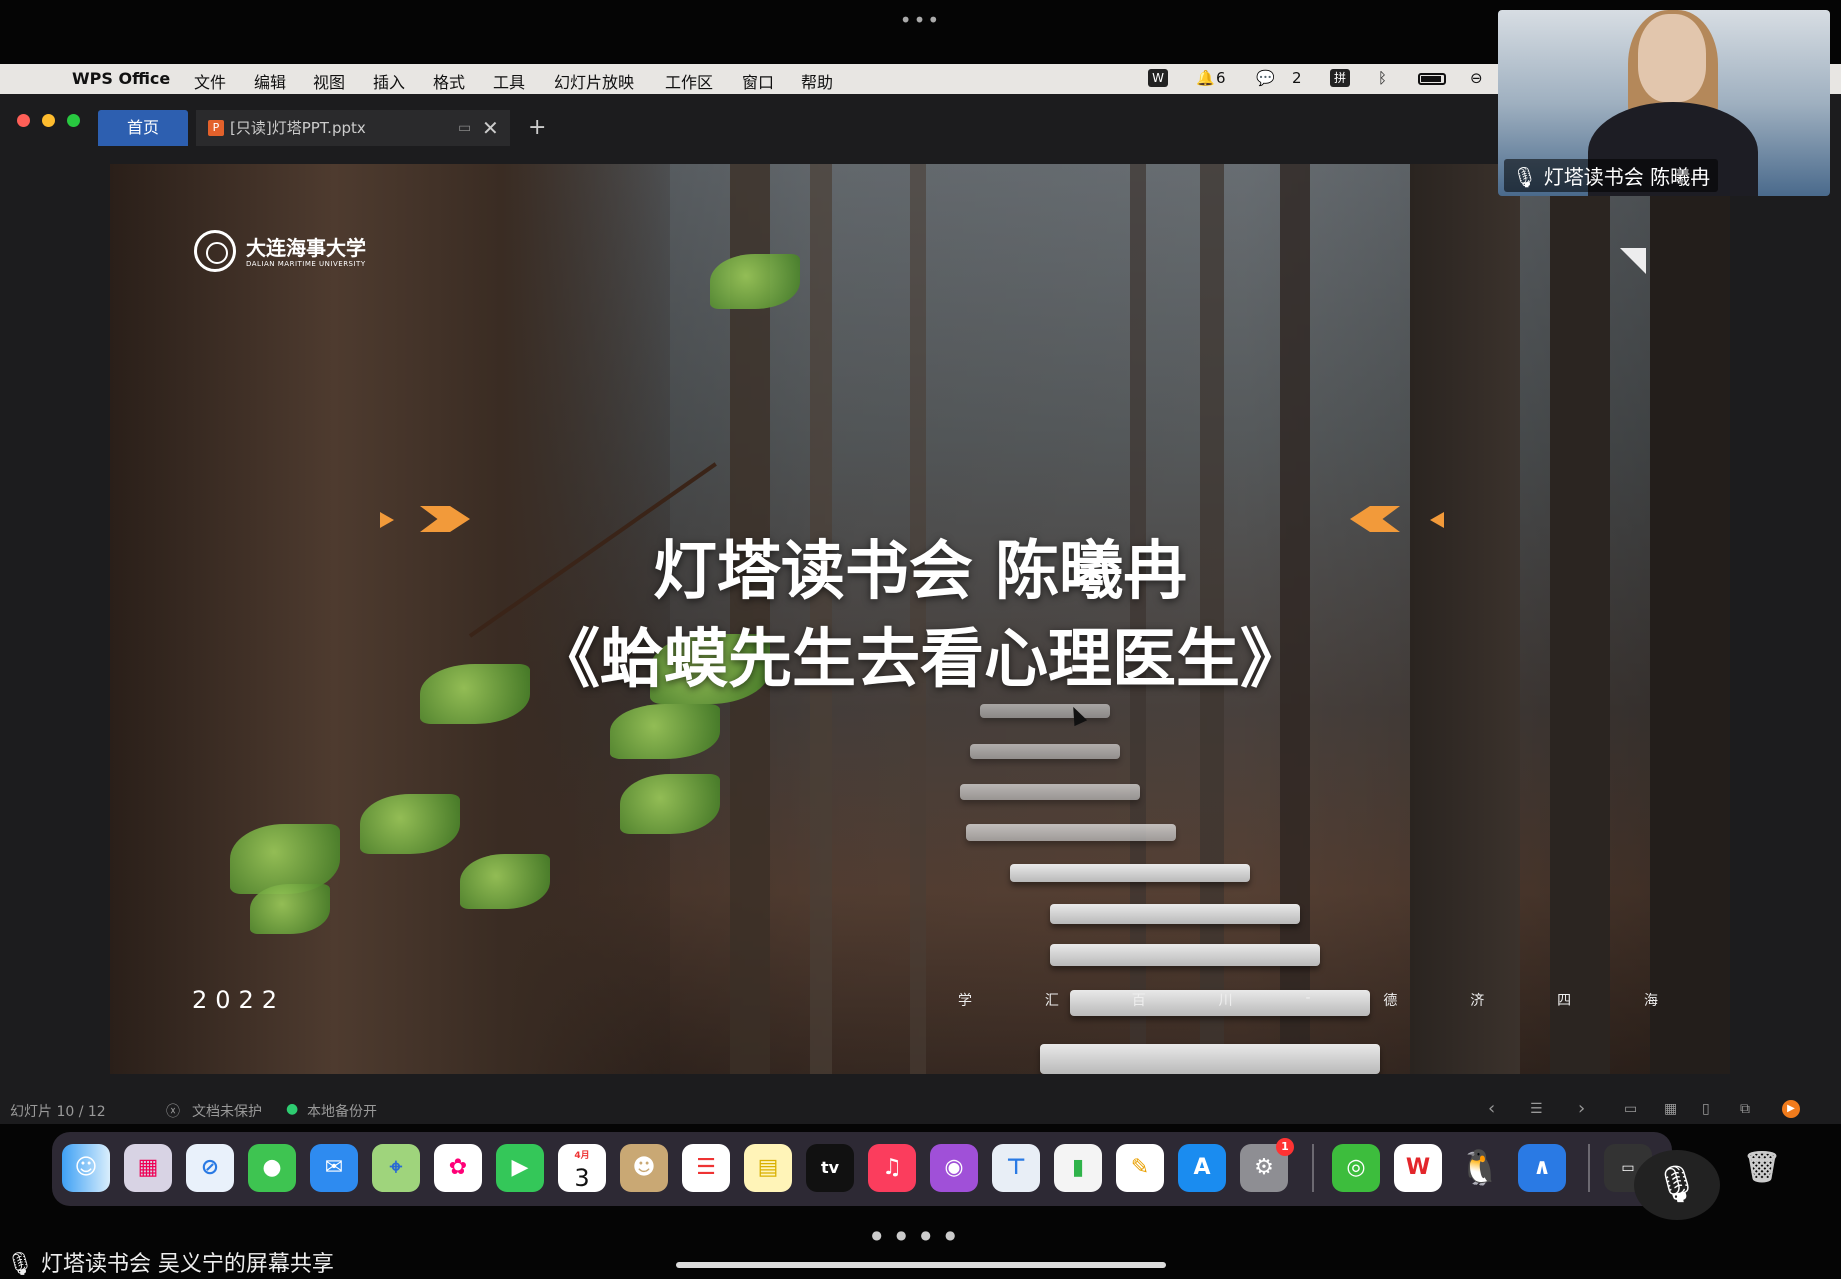 The height and width of the screenshot is (1279, 1841). Describe the element at coordinates (1356, 1168) in the screenshot. I see `wechat-icon: ◎` at that location.